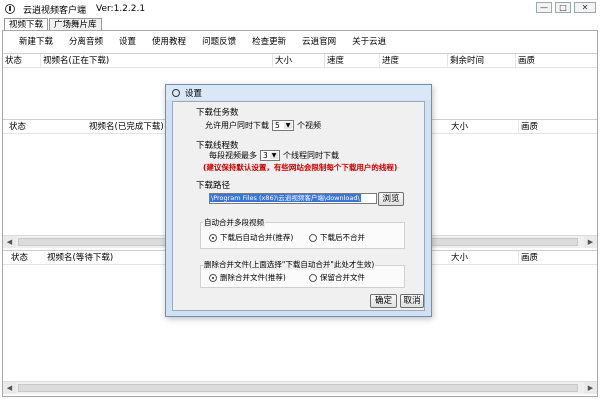 The width and height of the screenshot is (600, 399). Describe the element at coordinates (265, 155) in the screenshot. I see `thread-count-value: 3` at that location.